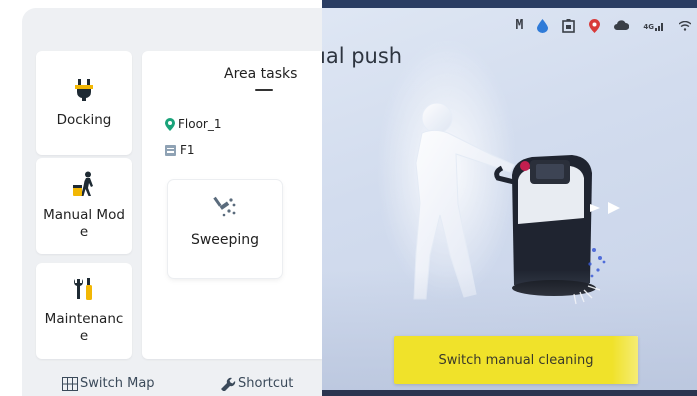  Describe the element at coordinates (261, 74) in the screenshot. I see `area-tasks-title: Area tasks` at that location.